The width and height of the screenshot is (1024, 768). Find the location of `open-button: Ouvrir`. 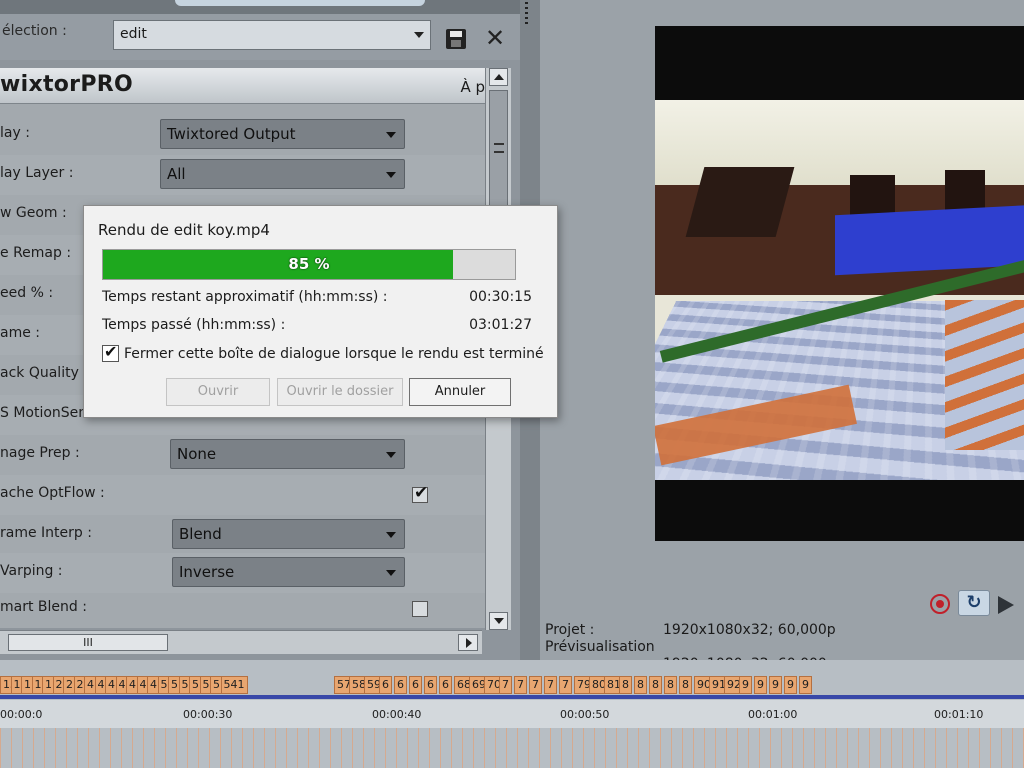

open-button: Ouvrir is located at coordinates (218, 392).